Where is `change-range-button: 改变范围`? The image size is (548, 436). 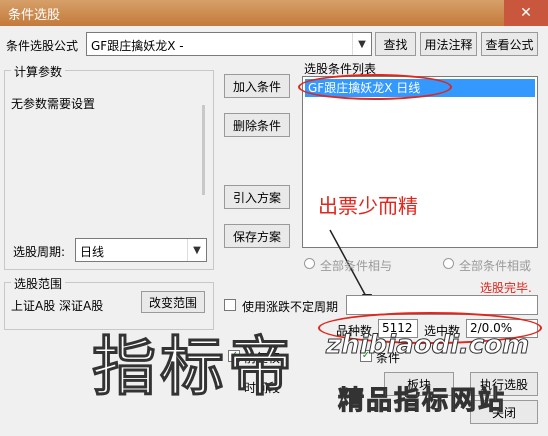
change-range-button: 改变范围 is located at coordinates (173, 302).